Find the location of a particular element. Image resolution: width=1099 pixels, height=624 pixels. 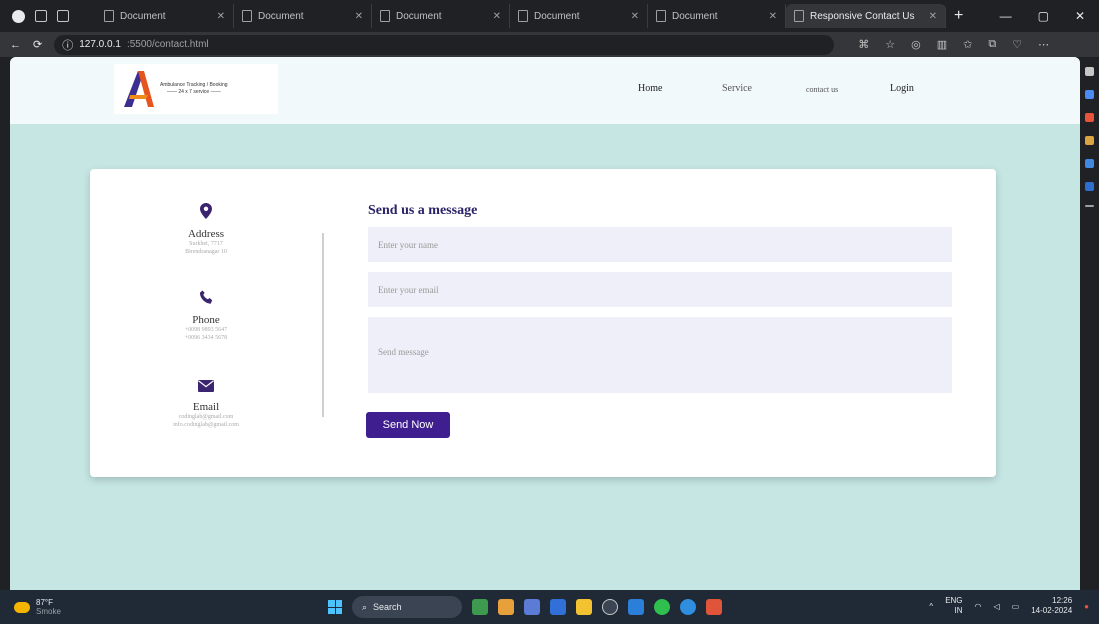

refresh-icon: ◎ is located at coordinates (916, 44).